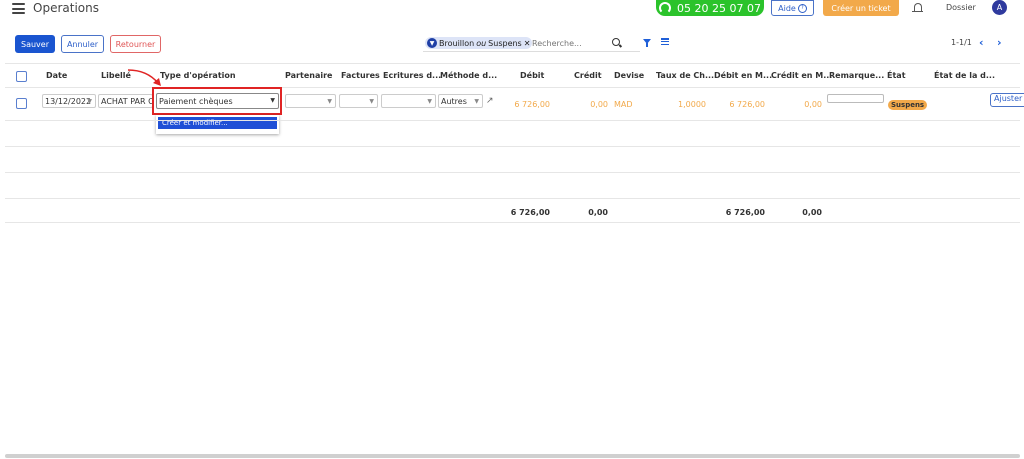  Describe the element at coordinates (616, 42) in the screenshot. I see `search-icon` at that location.